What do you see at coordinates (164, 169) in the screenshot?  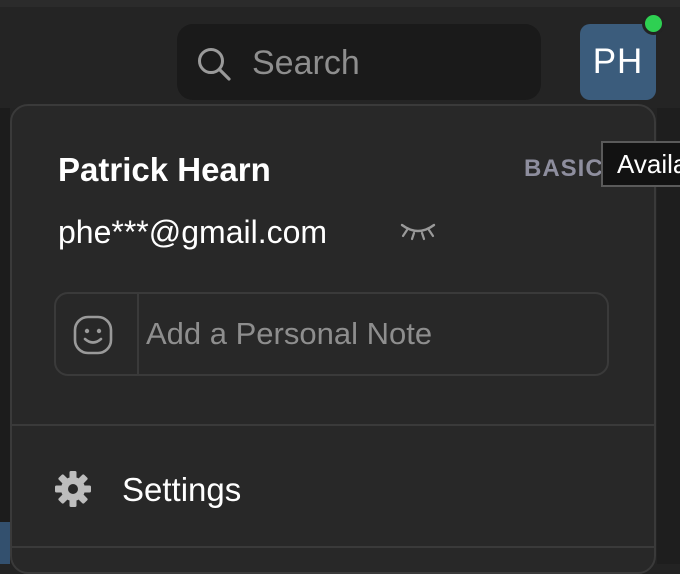 I see `user-name: Patrick Hearn` at bounding box center [164, 169].